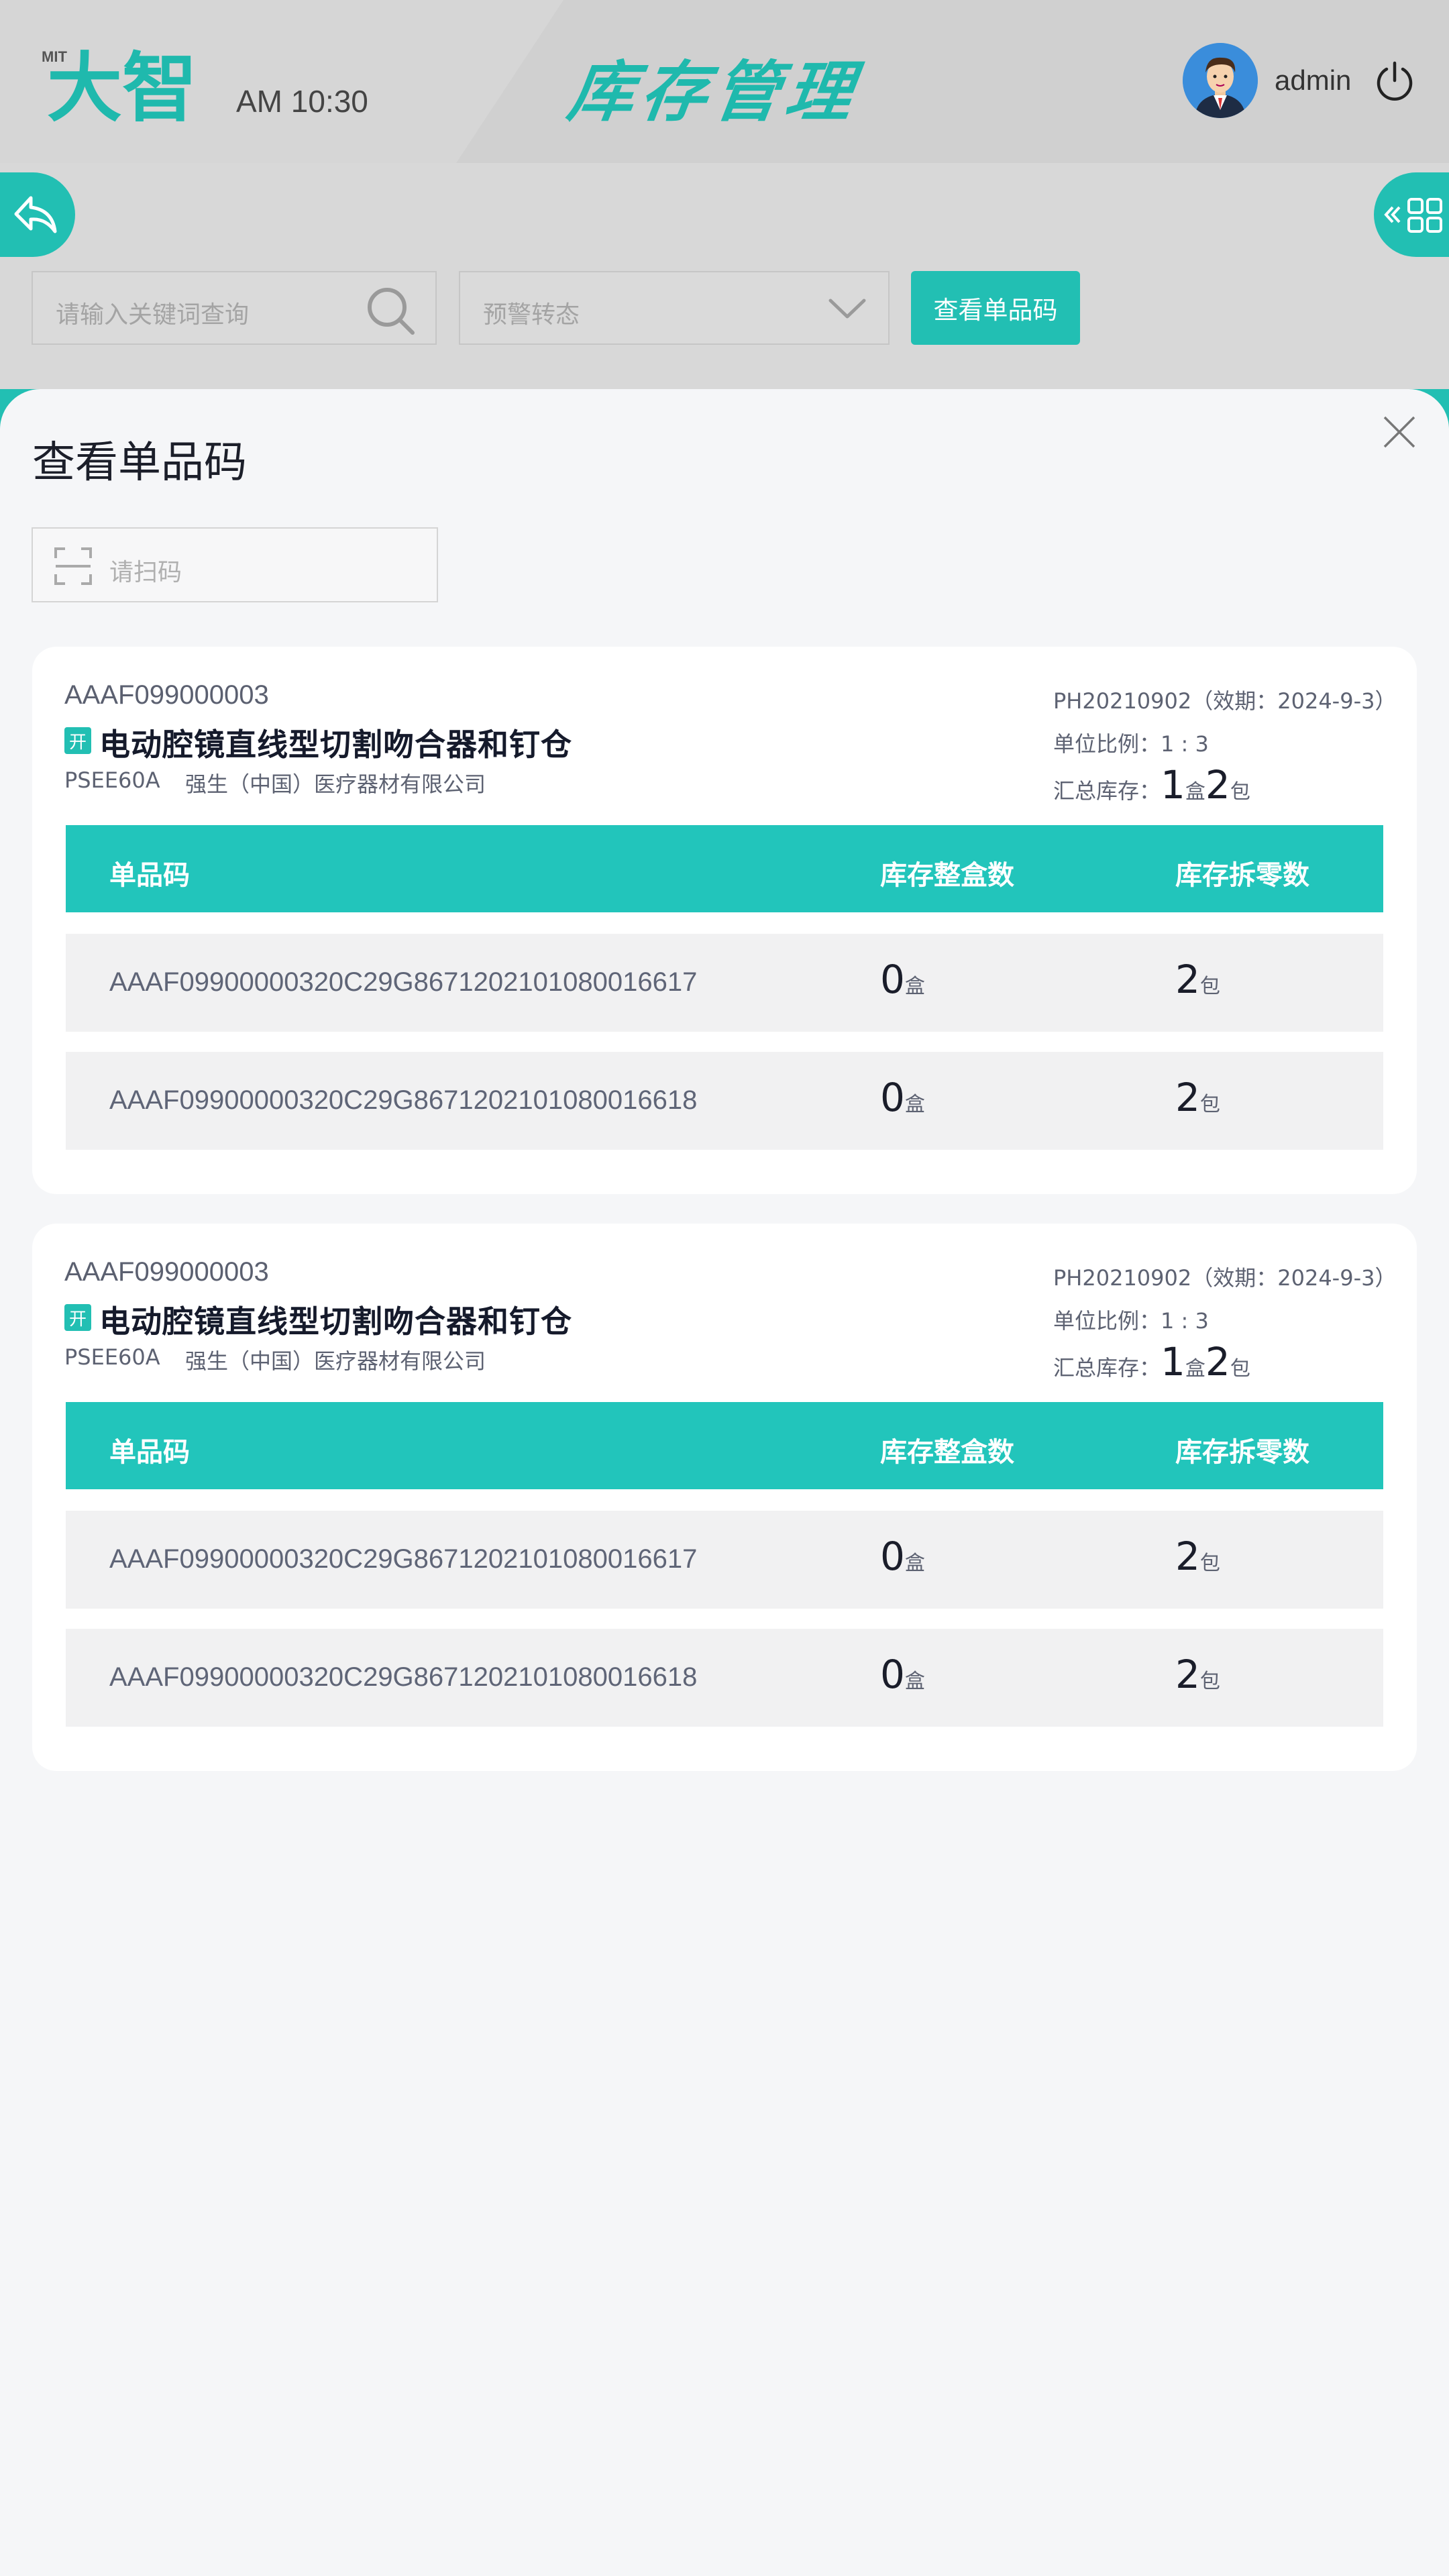 The image size is (1449, 2576). What do you see at coordinates (995, 308) in the screenshot?
I see `view-sku-code-button: 查看单品码` at bounding box center [995, 308].